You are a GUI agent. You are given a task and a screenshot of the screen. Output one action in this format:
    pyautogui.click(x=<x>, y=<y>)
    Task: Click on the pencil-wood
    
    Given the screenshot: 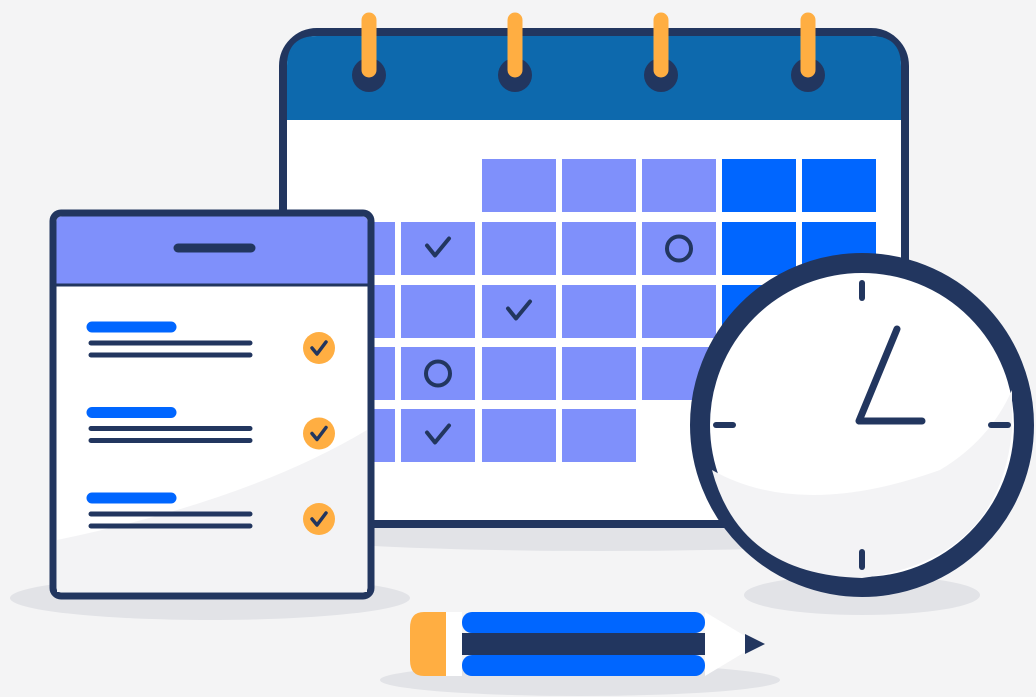 What is the action you would take?
    pyautogui.click(x=725, y=644)
    